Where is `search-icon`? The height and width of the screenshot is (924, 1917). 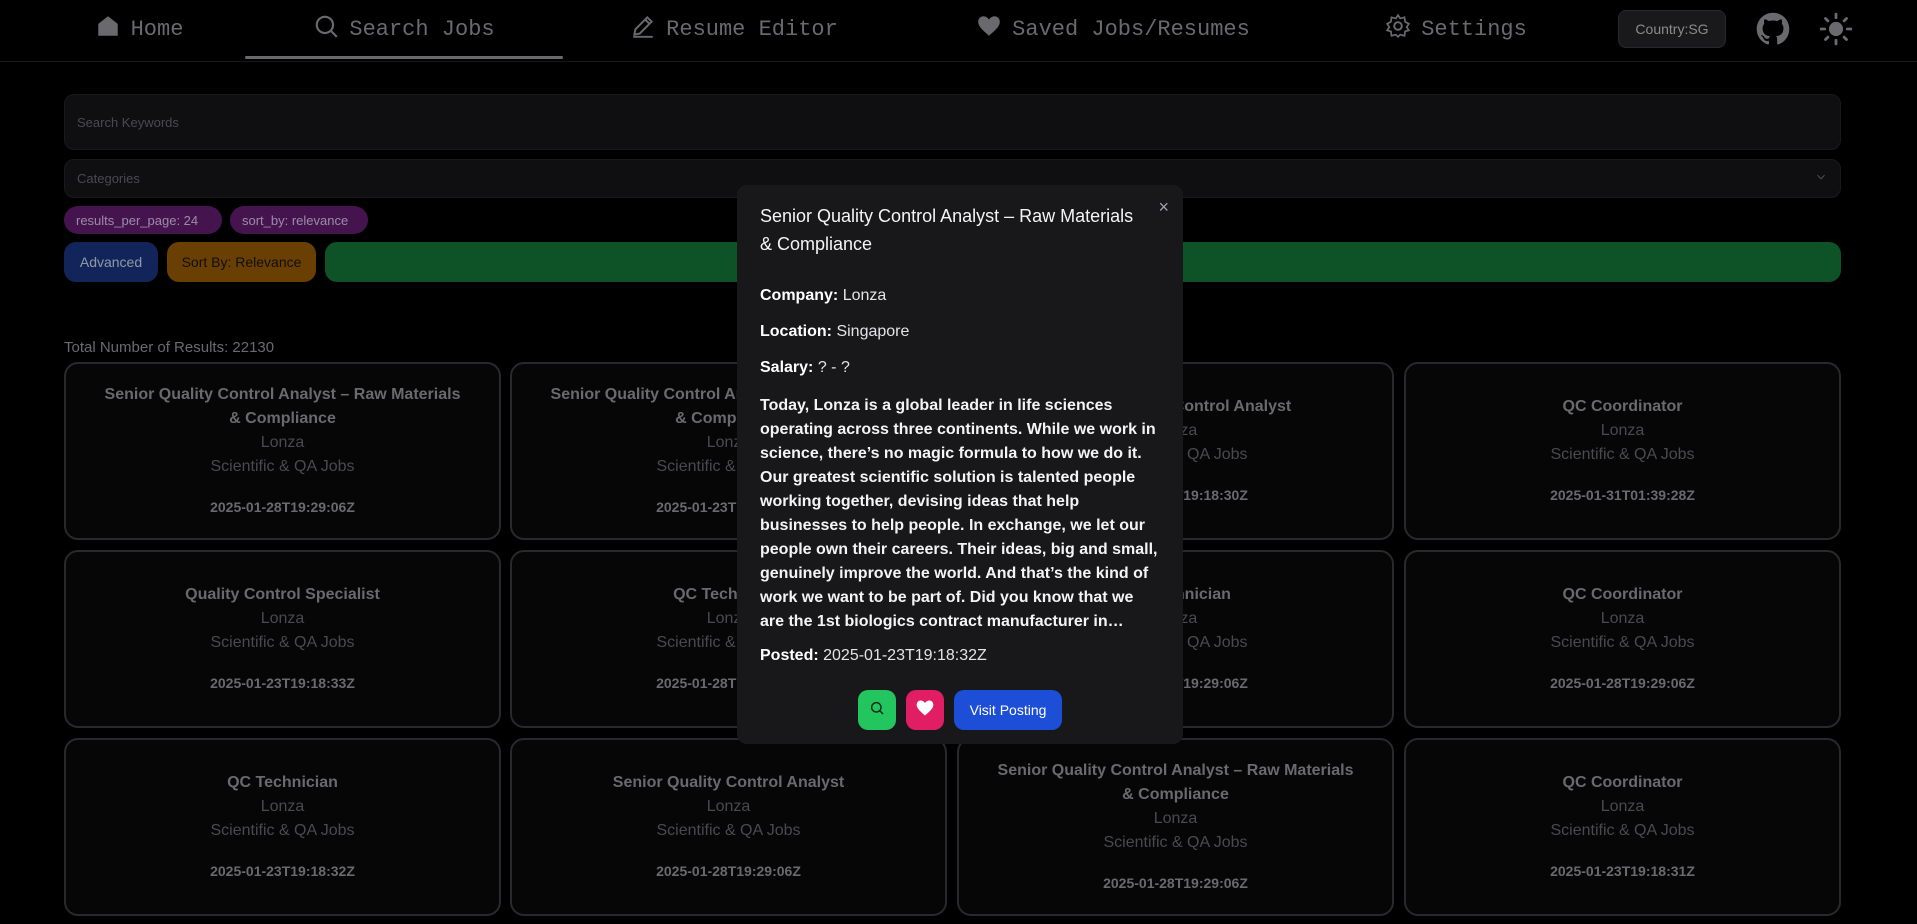
search-icon is located at coordinates (877, 710).